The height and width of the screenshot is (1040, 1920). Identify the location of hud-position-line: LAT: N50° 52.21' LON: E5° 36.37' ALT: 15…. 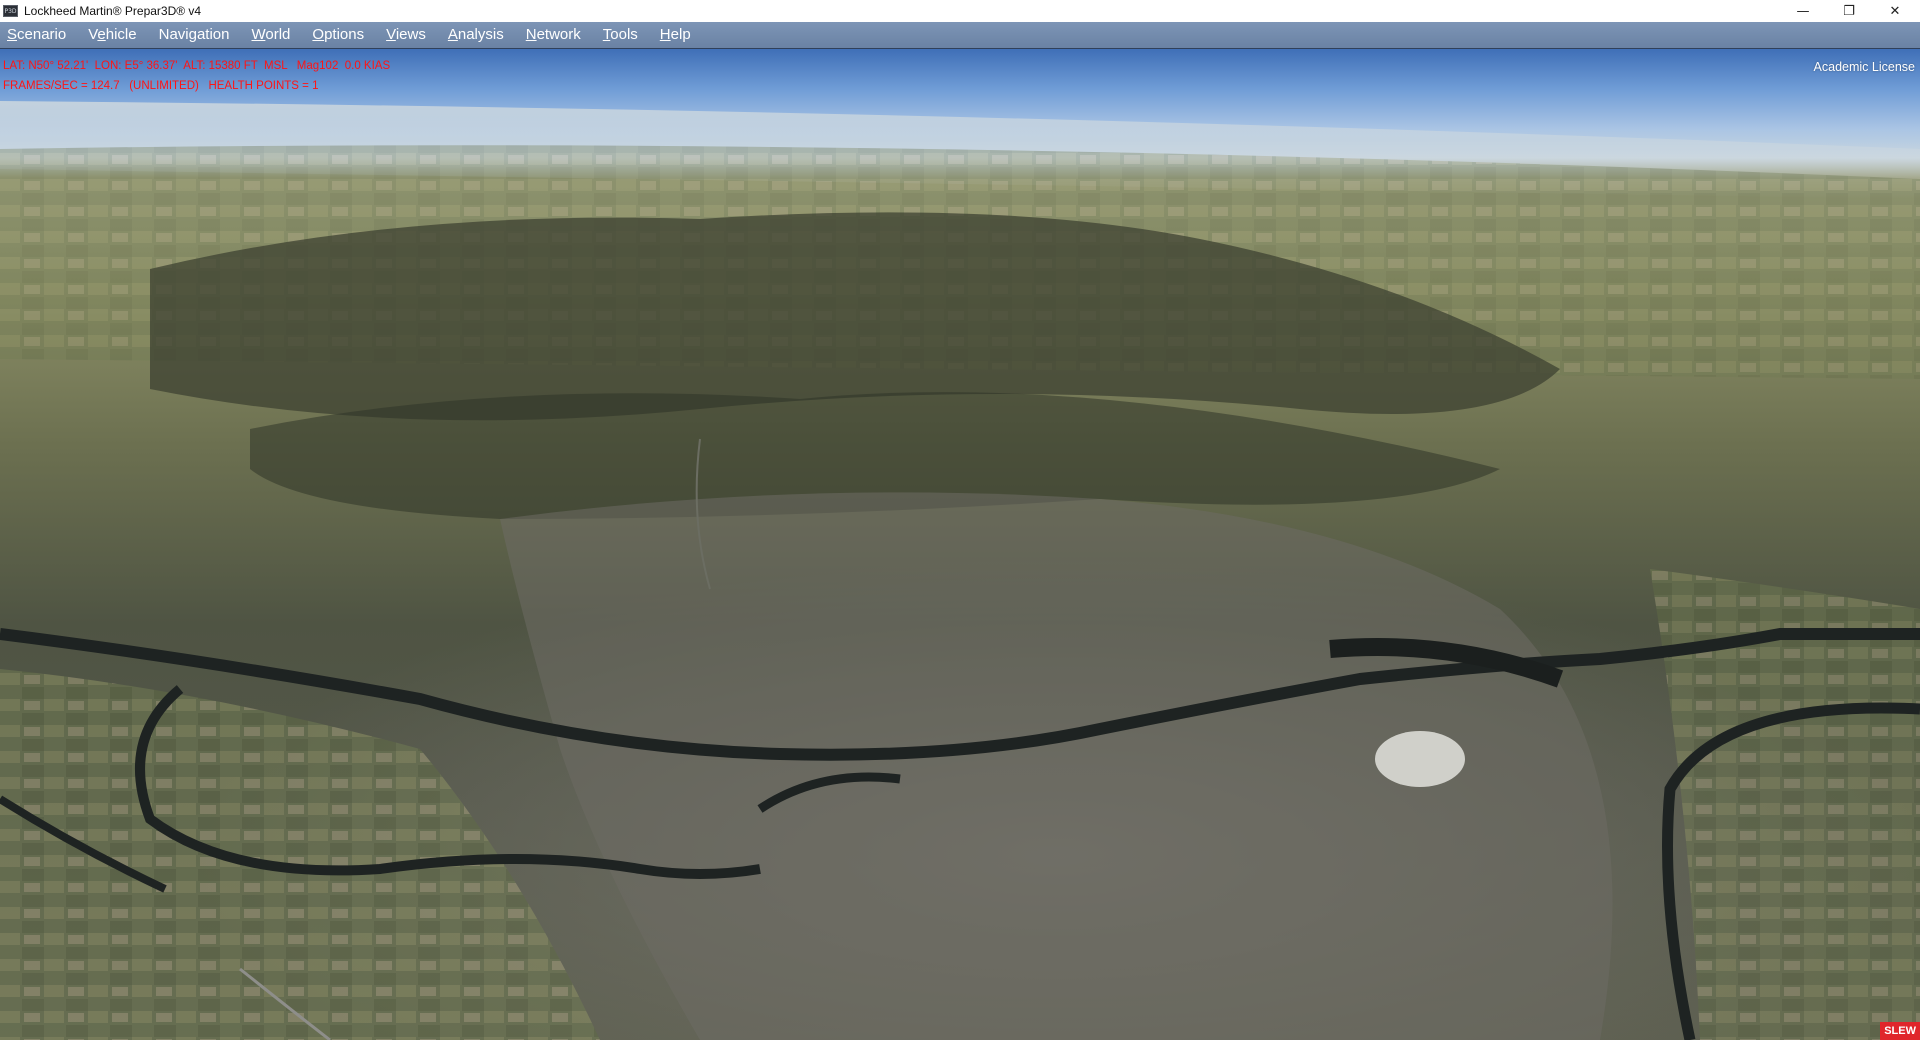
(197, 66).